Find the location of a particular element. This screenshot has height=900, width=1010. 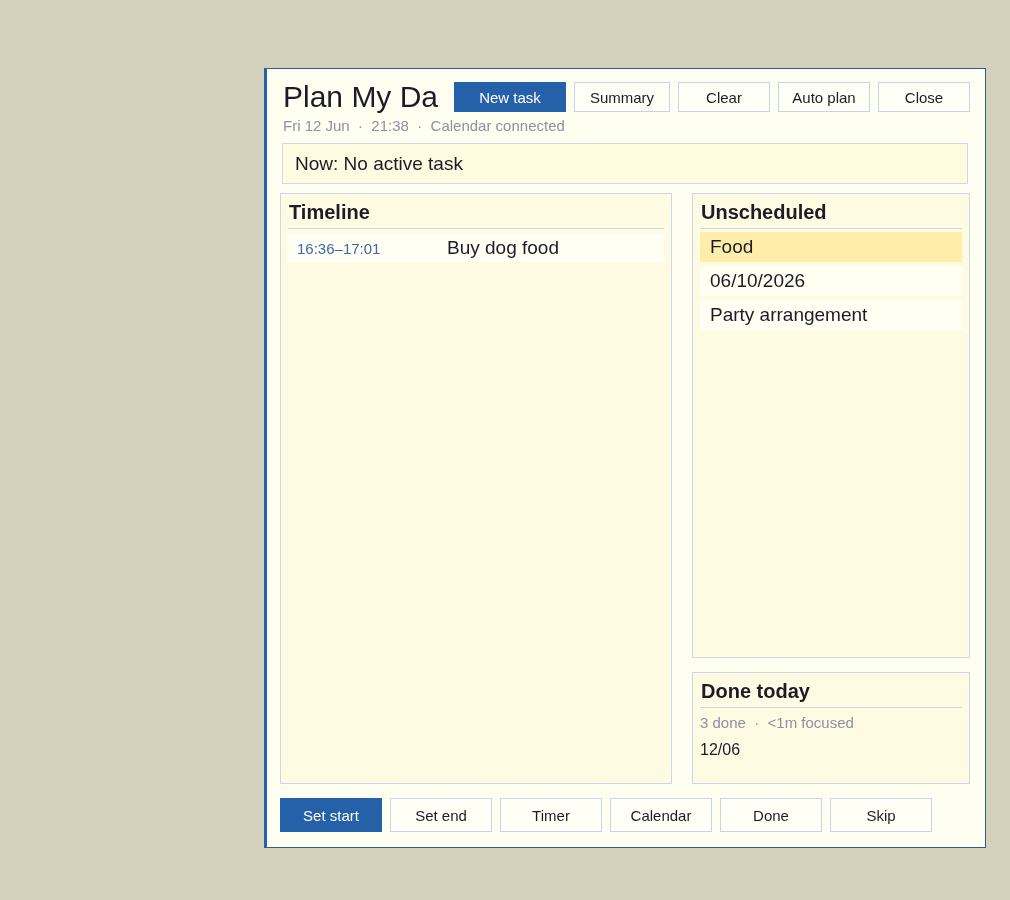

action-button: Done is located at coordinates (771, 815).